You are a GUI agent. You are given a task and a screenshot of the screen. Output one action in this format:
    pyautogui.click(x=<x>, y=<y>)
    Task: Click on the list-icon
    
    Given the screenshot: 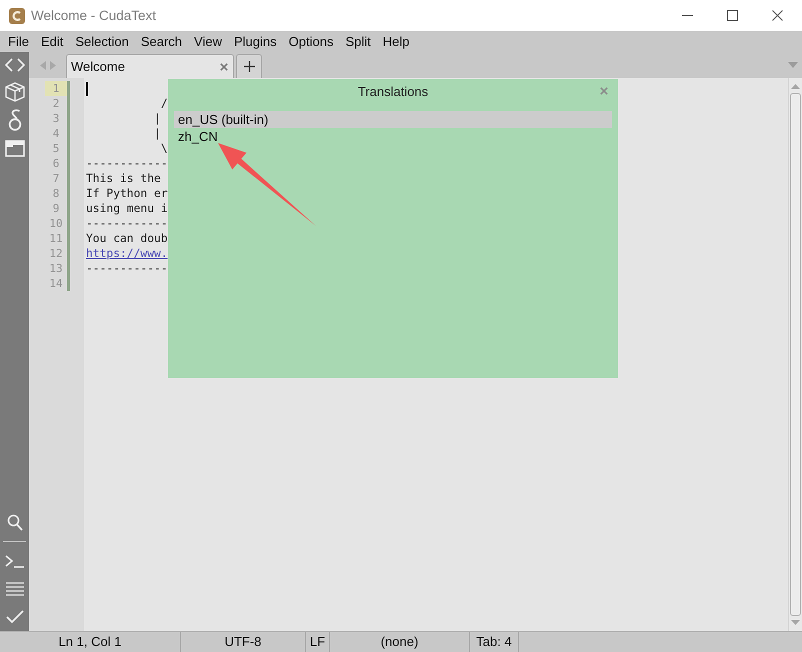 What is the action you would take?
    pyautogui.click(x=14, y=589)
    